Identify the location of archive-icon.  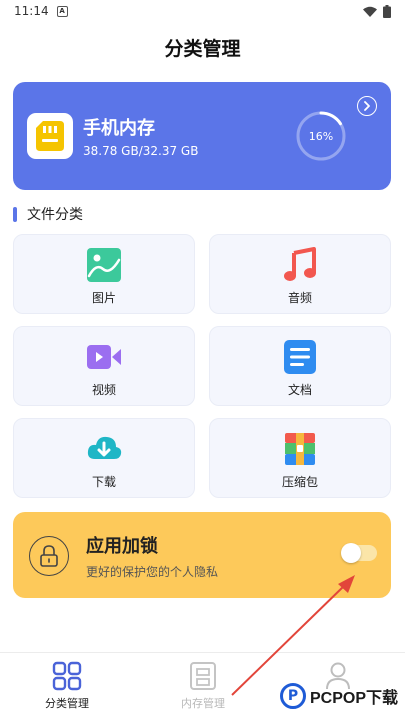
(300, 449).